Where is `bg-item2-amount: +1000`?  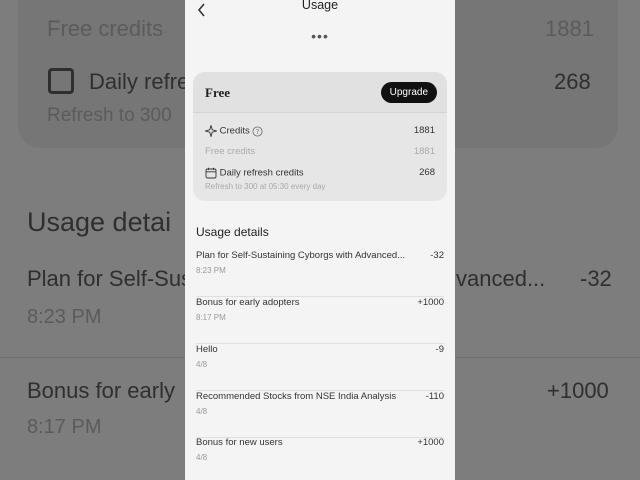
bg-item2-amount: +1000 is located at coordinates (578, 390).